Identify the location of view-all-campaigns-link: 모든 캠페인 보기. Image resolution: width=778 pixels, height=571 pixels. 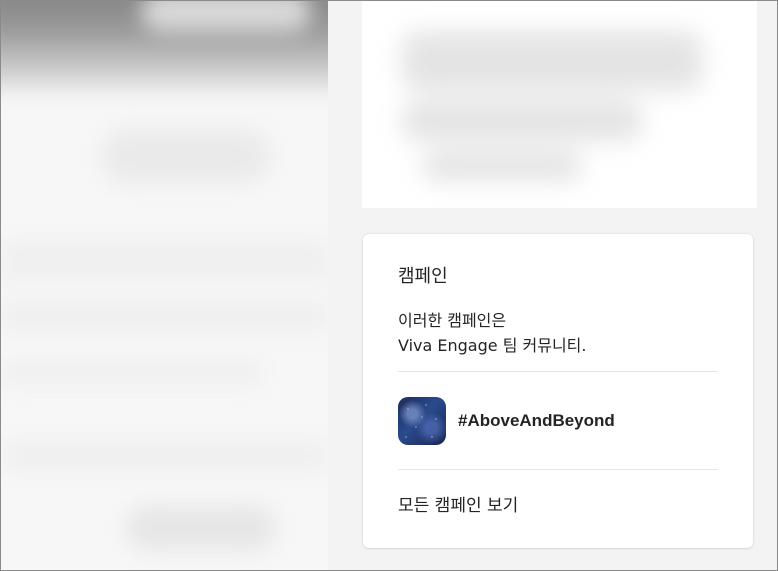
(458, 503).